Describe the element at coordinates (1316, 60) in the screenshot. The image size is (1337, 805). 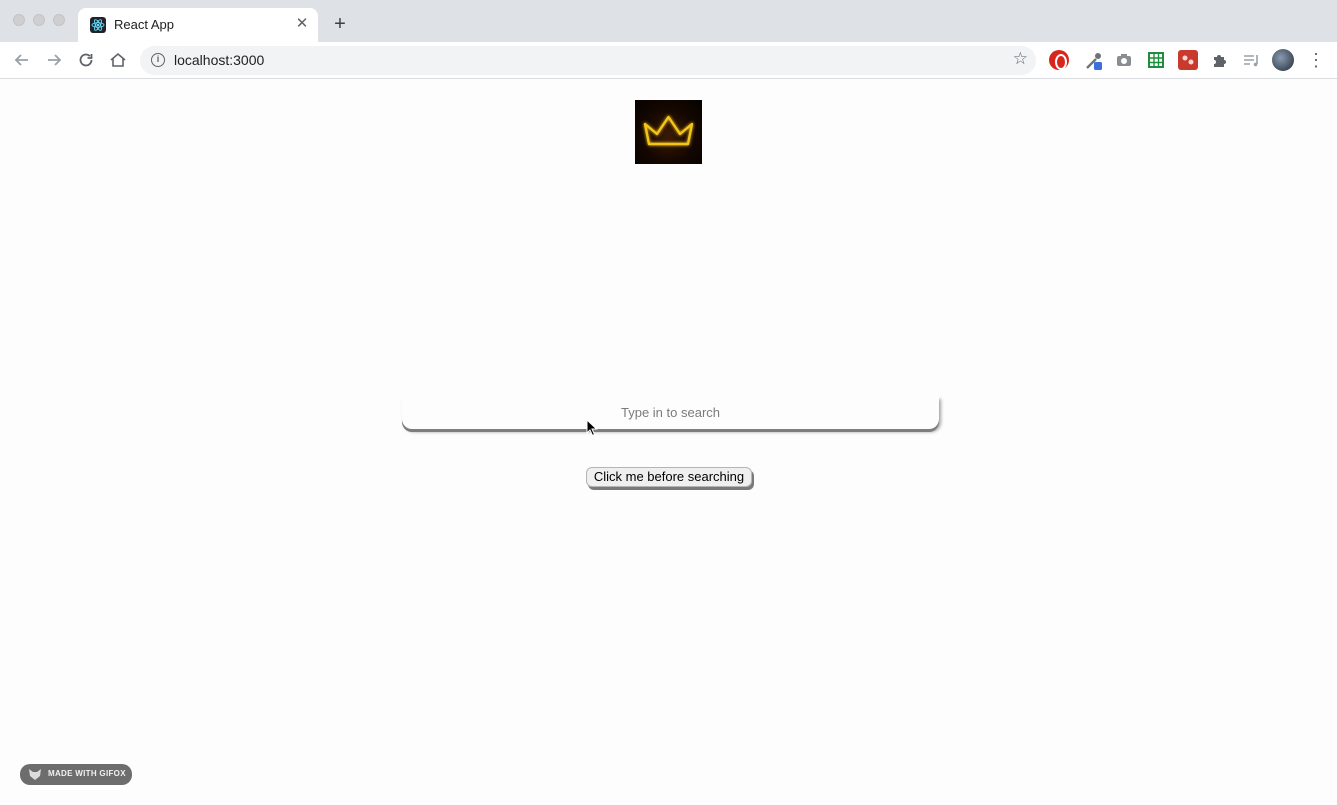
I see `kebab-menu-icon: ⋮` at that location.